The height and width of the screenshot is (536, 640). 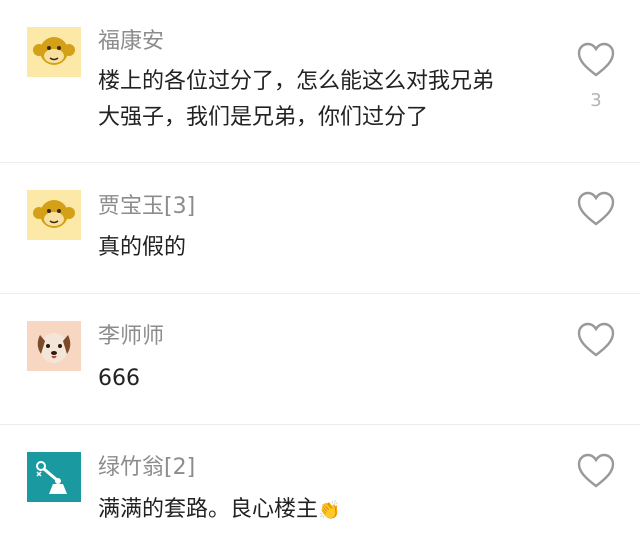 I want to click on like-count: 3, so click(x=596, y=100).